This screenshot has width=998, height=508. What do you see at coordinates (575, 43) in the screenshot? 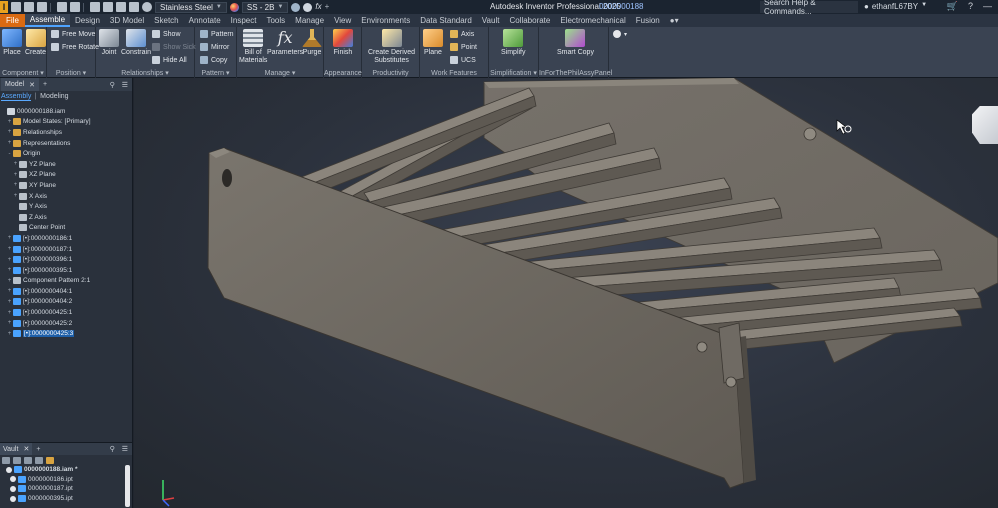
I see `smart-copy-button: Smart Copy` at bounding box center [575, 43].